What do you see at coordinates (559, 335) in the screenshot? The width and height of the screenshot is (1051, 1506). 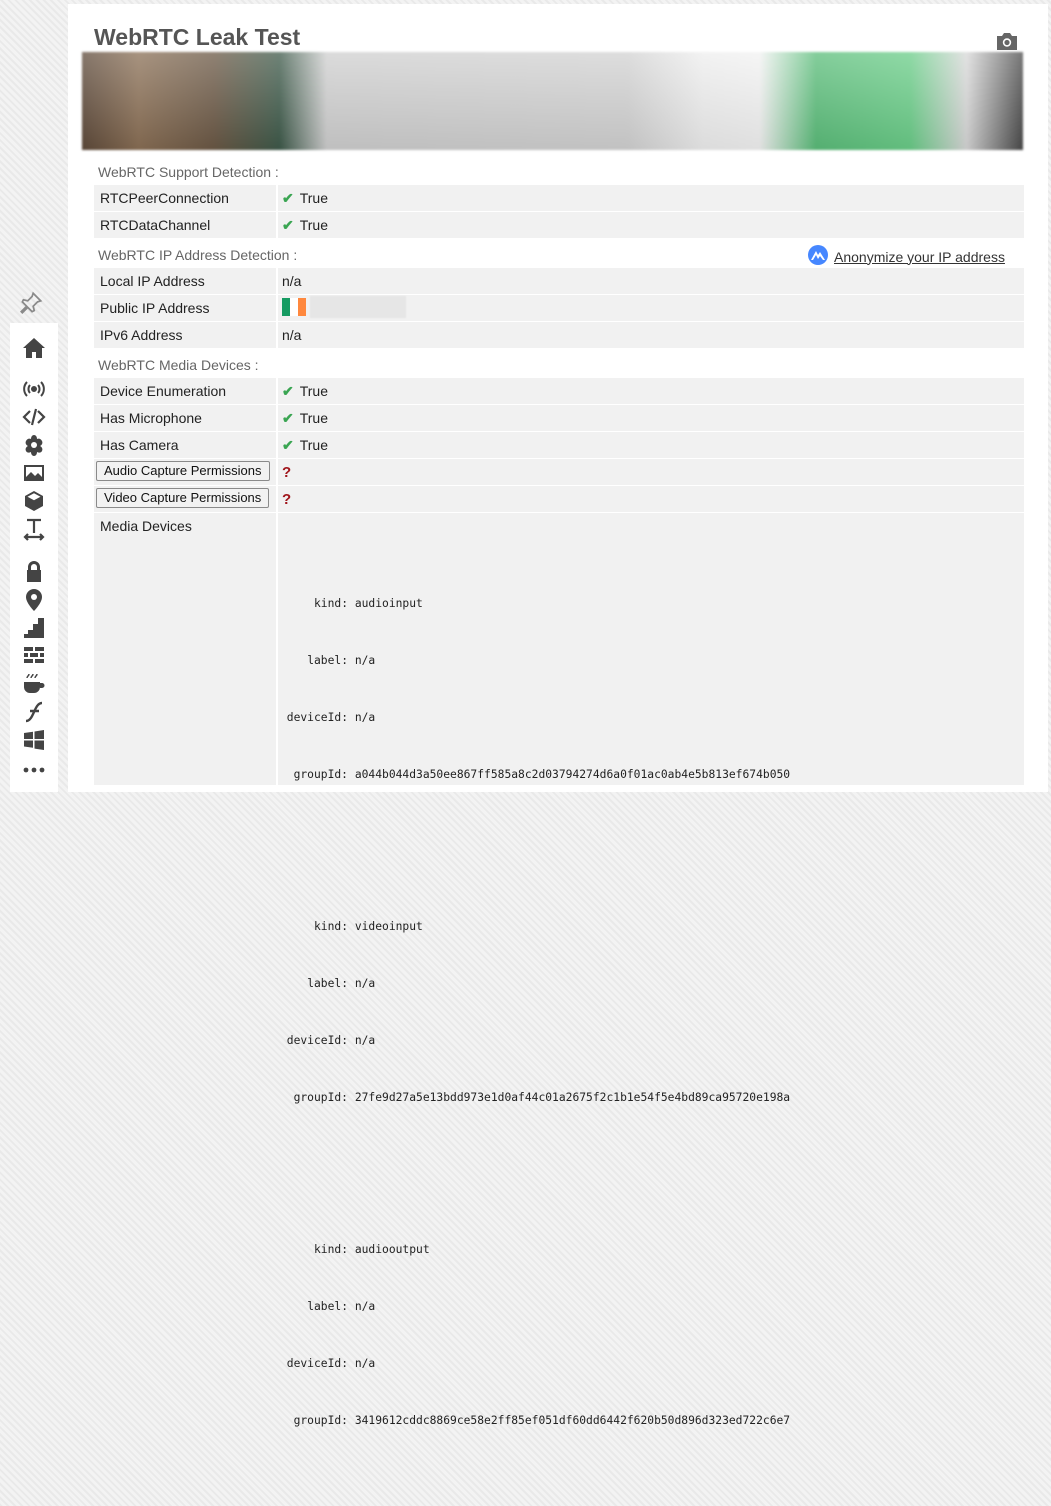 I see `table-row: IPv6 Address n/a` at bounding box center [559, 335].